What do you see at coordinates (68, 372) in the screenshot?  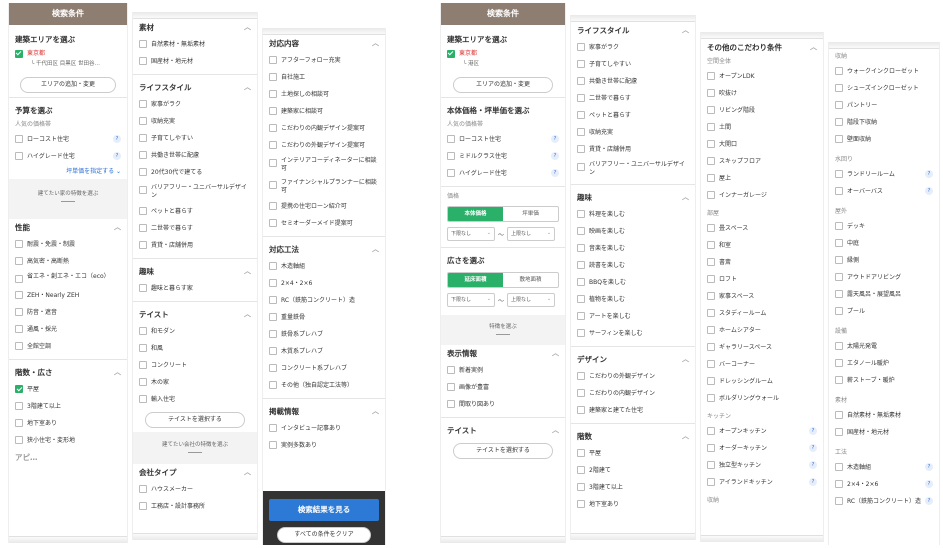 I see `floor-section-title: 階数・広さ ︿` at bounding box center [68, 372].